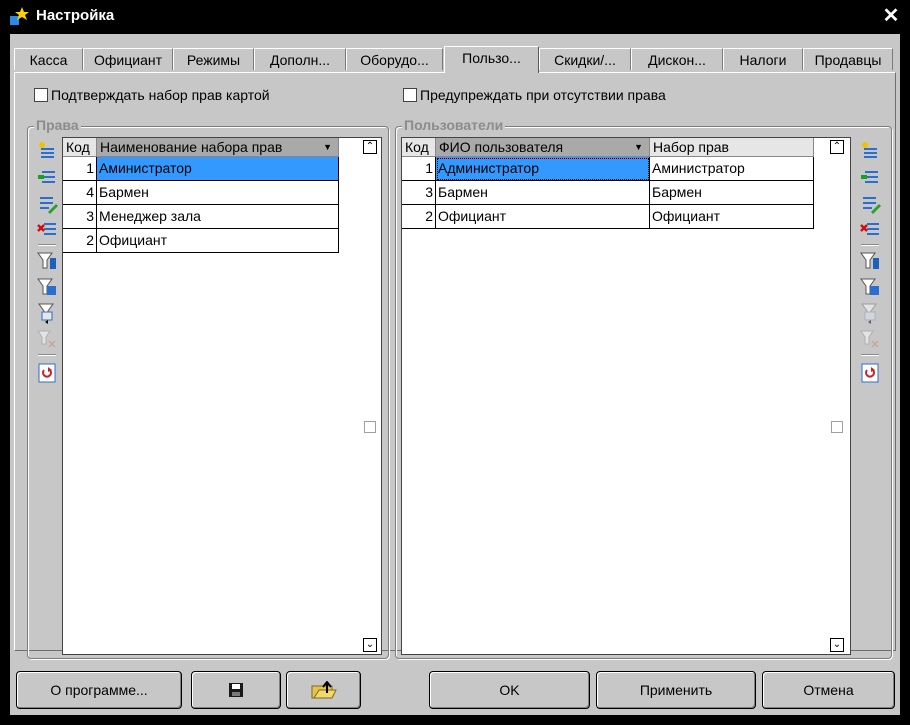 Image resolution: width=910 pixels, height=725 pixels. What do you see at coordinates (160, 95) in the screenshot?
I see `checkbox-label: Подтверждать набор прав картой` at bounding box center [160, 95].